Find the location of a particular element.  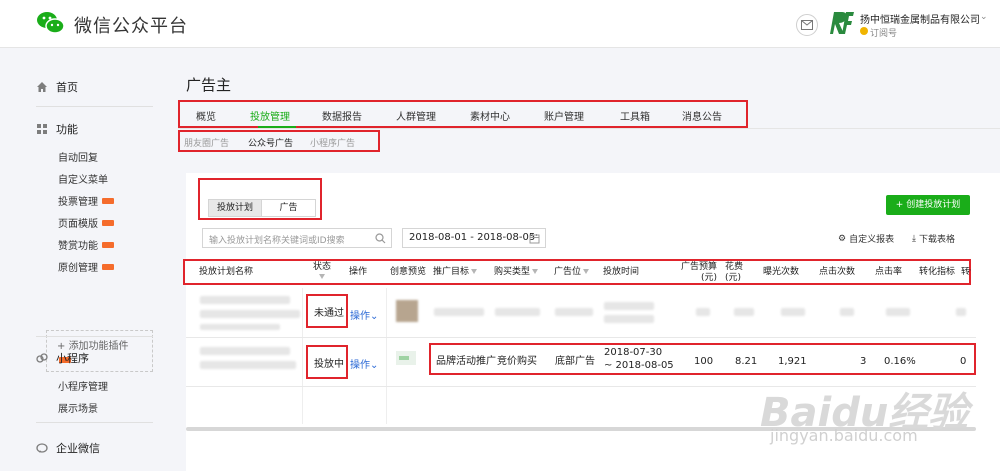

operation-label: 操作 is located at coordinates (360, 365).